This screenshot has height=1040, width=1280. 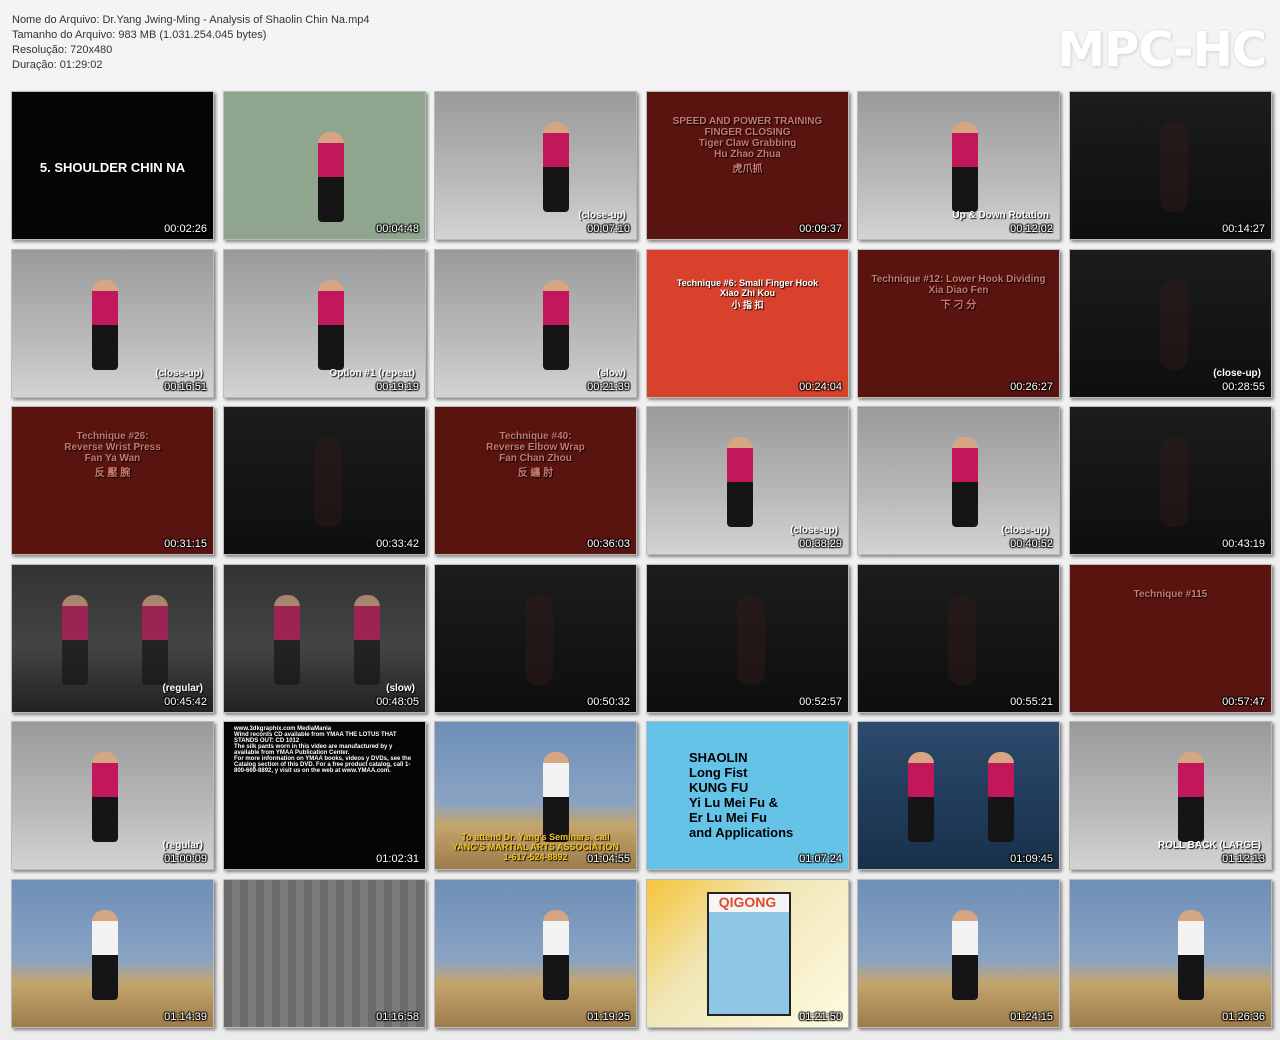 What do you see at coordinates (397, 859) in the screenshot?
I see `frame-timestamp: 01:02:31` at bounding box center [397, 859].